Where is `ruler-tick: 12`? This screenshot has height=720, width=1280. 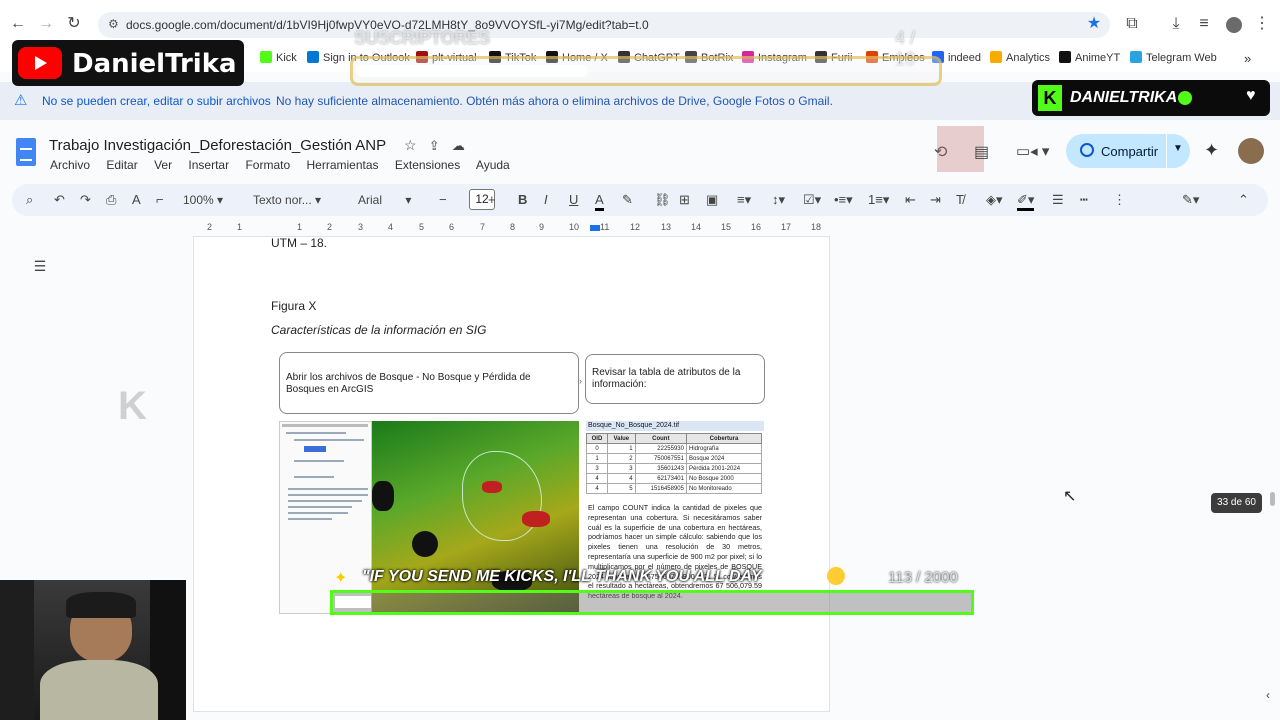 ruler-tick: 12 is located at coordinates (635, 227).